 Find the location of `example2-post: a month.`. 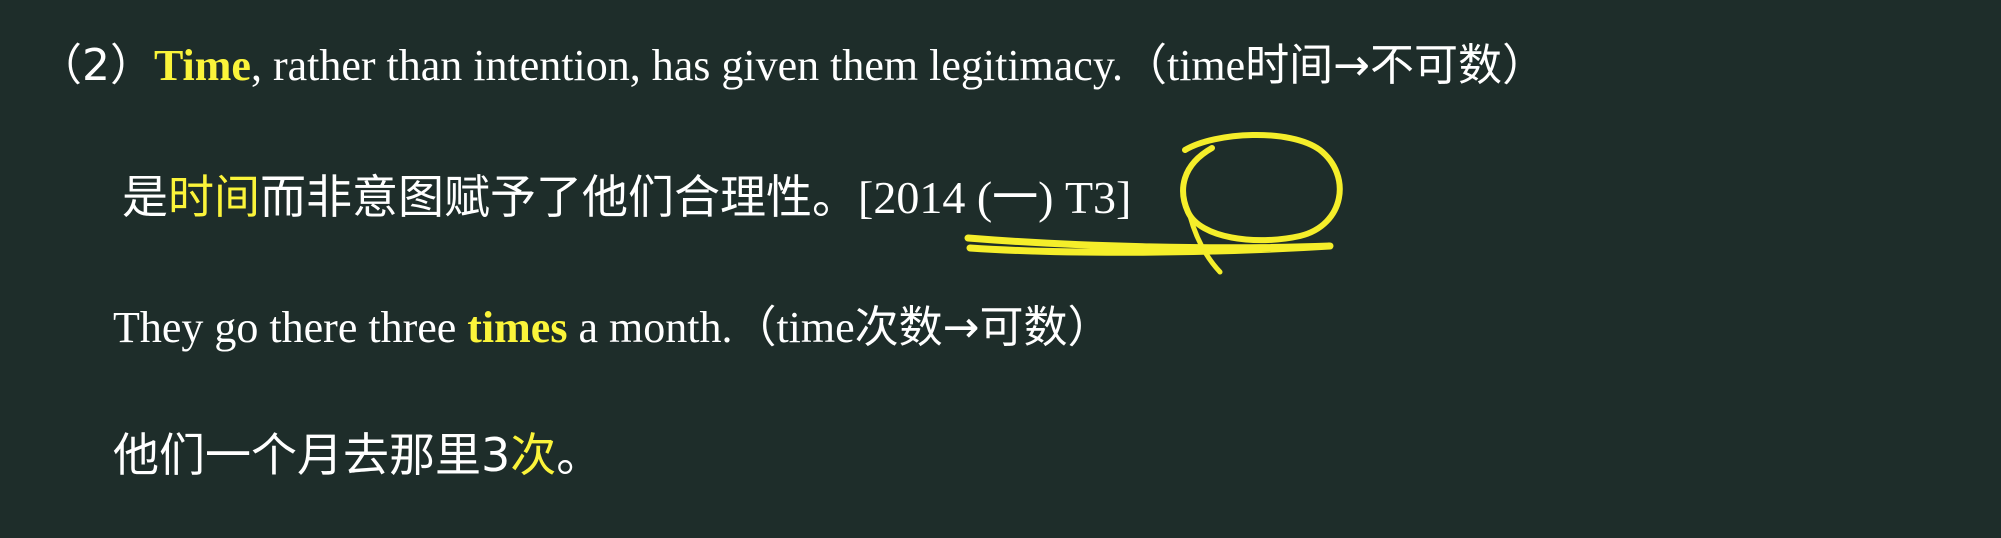

example2-post: a month. is located at coordinates (650, 327).